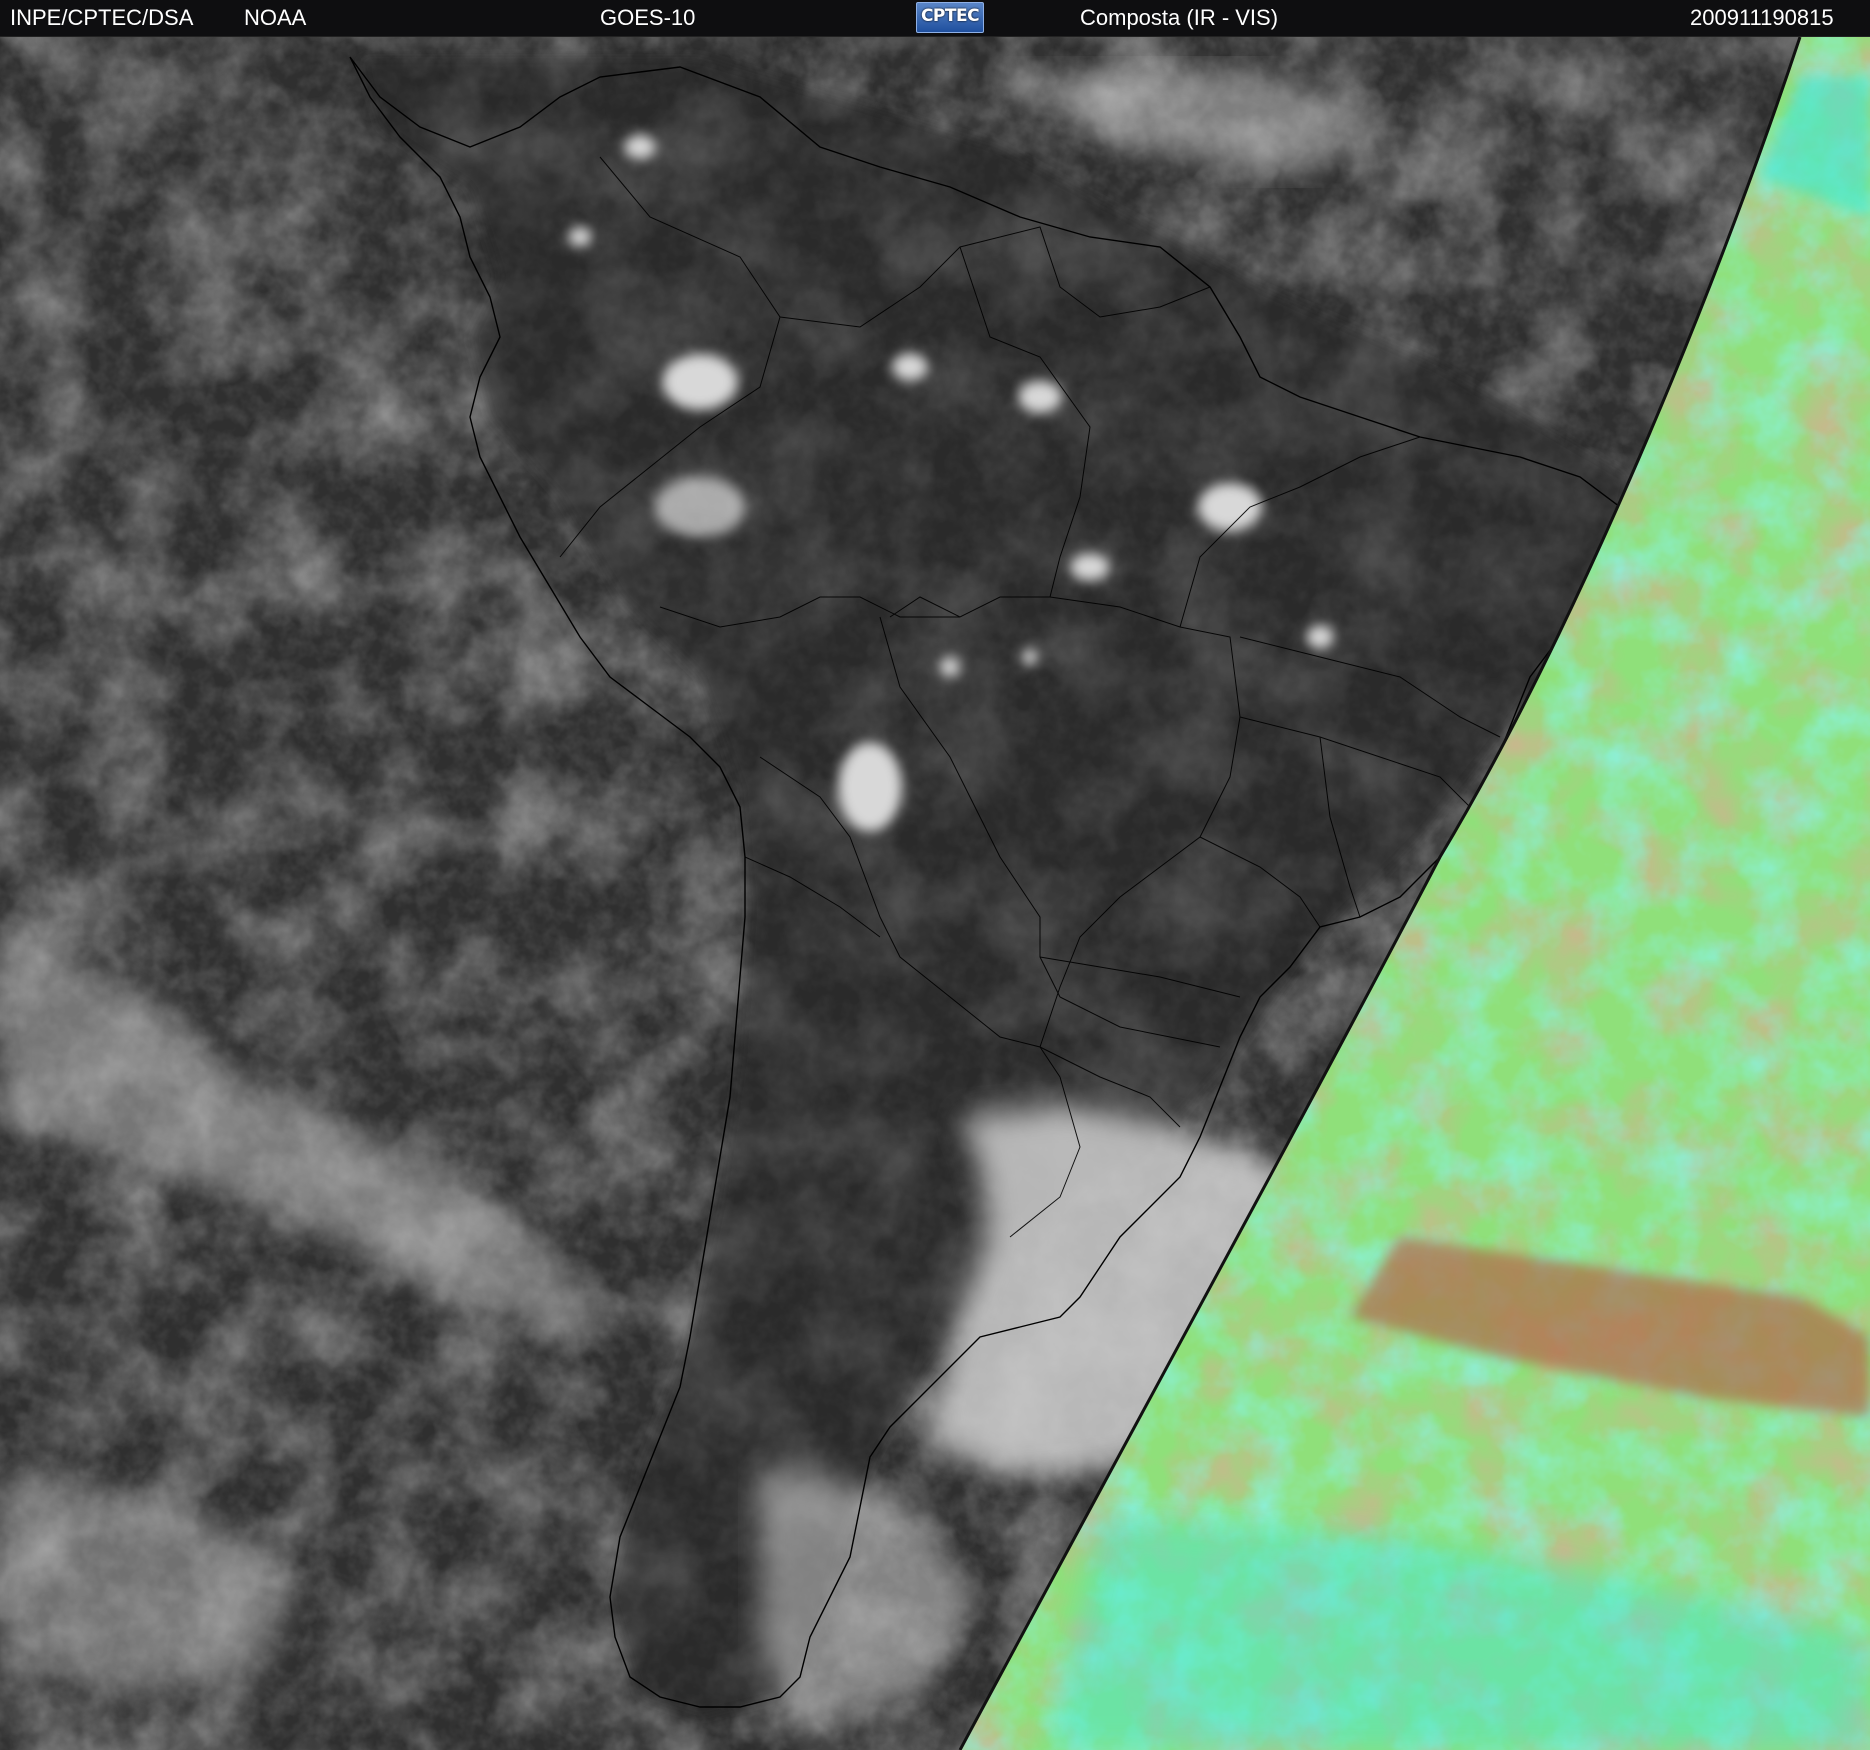 The image size is (1870, 1750). I want to click on satellite-label: GOES-10, so click(648, 17).